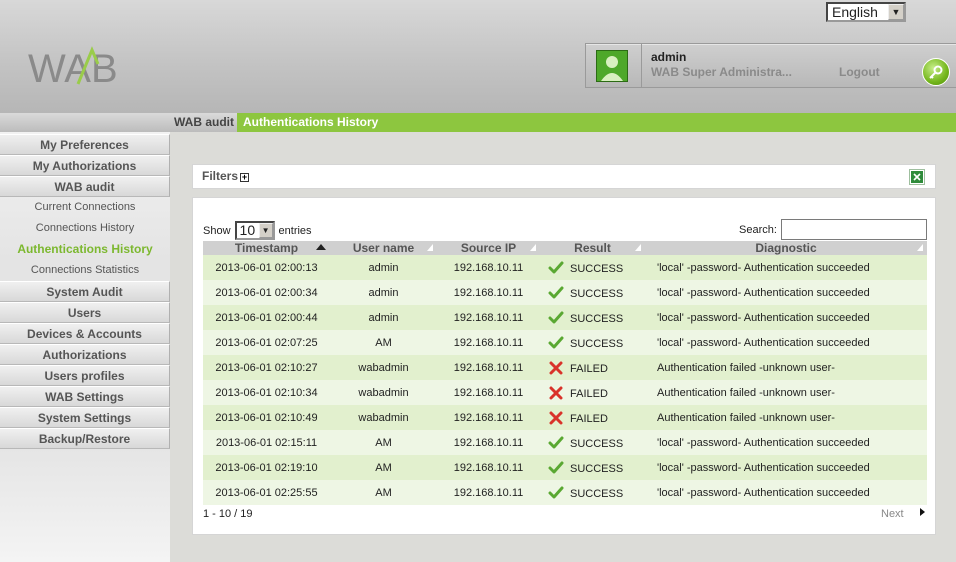  Describe the element at coordinates (266, 367) in the screenshot. I see `cell-timestamp: 2013-06-01 02:10:27` at that location.